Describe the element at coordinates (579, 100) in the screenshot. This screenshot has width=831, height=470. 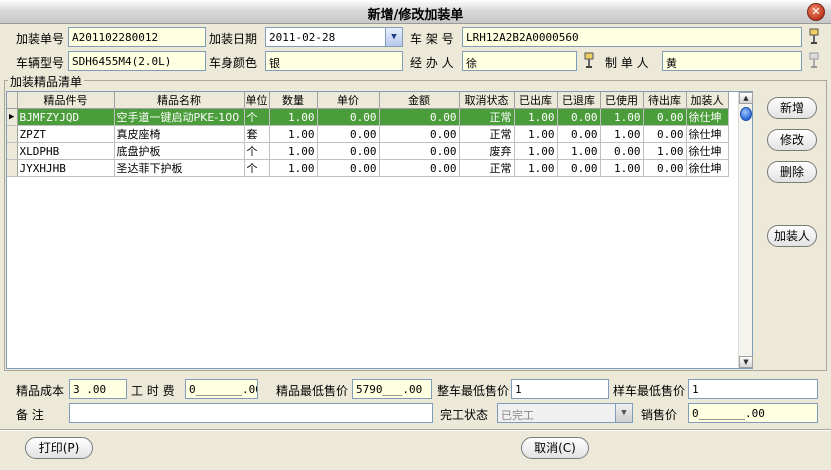
I see `col-header: 已退库` at that location.